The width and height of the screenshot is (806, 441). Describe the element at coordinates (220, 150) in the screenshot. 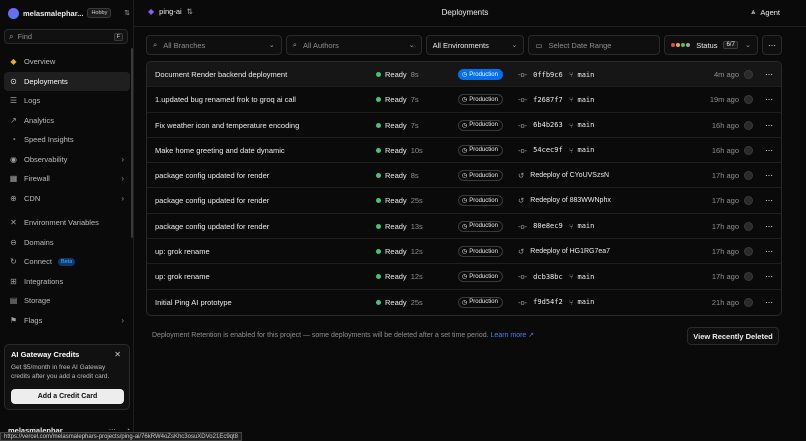

I see `deployment-title: Make home greeting and date dynamic` at that location.